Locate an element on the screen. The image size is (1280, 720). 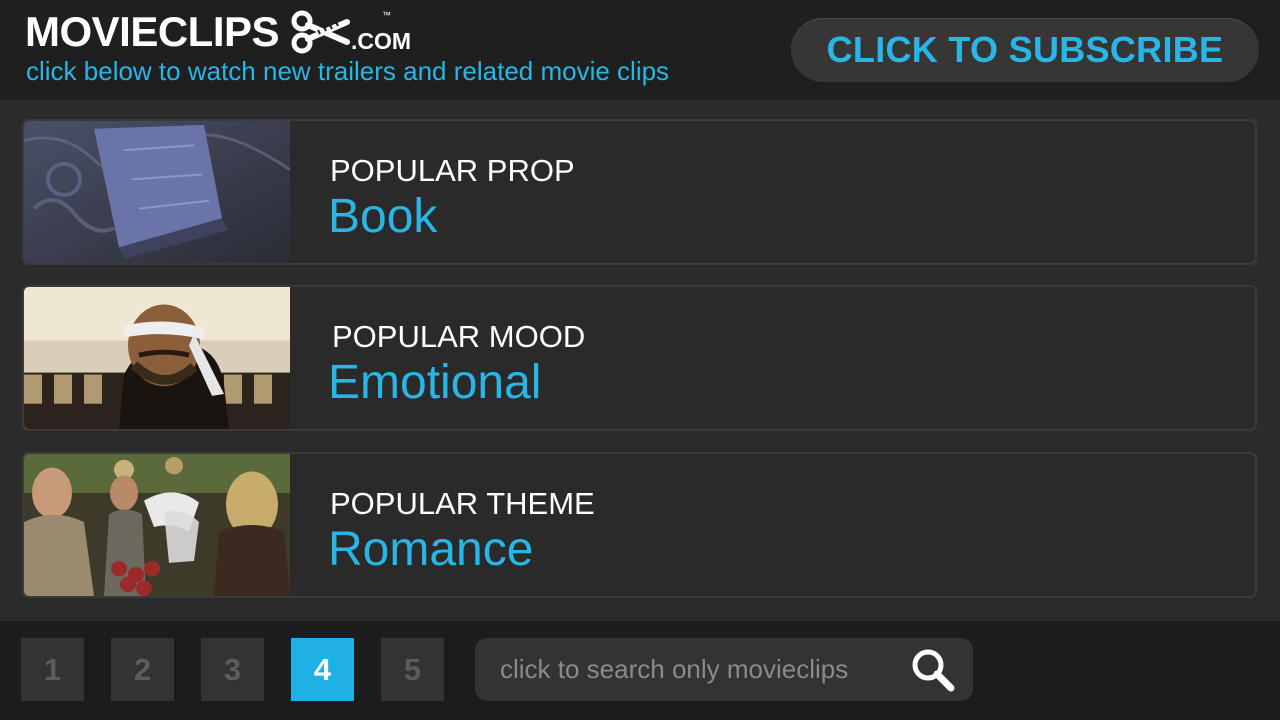
subscribe-button: CLICK TO SUBSCRIBE is located at coordinates (1025, 50).